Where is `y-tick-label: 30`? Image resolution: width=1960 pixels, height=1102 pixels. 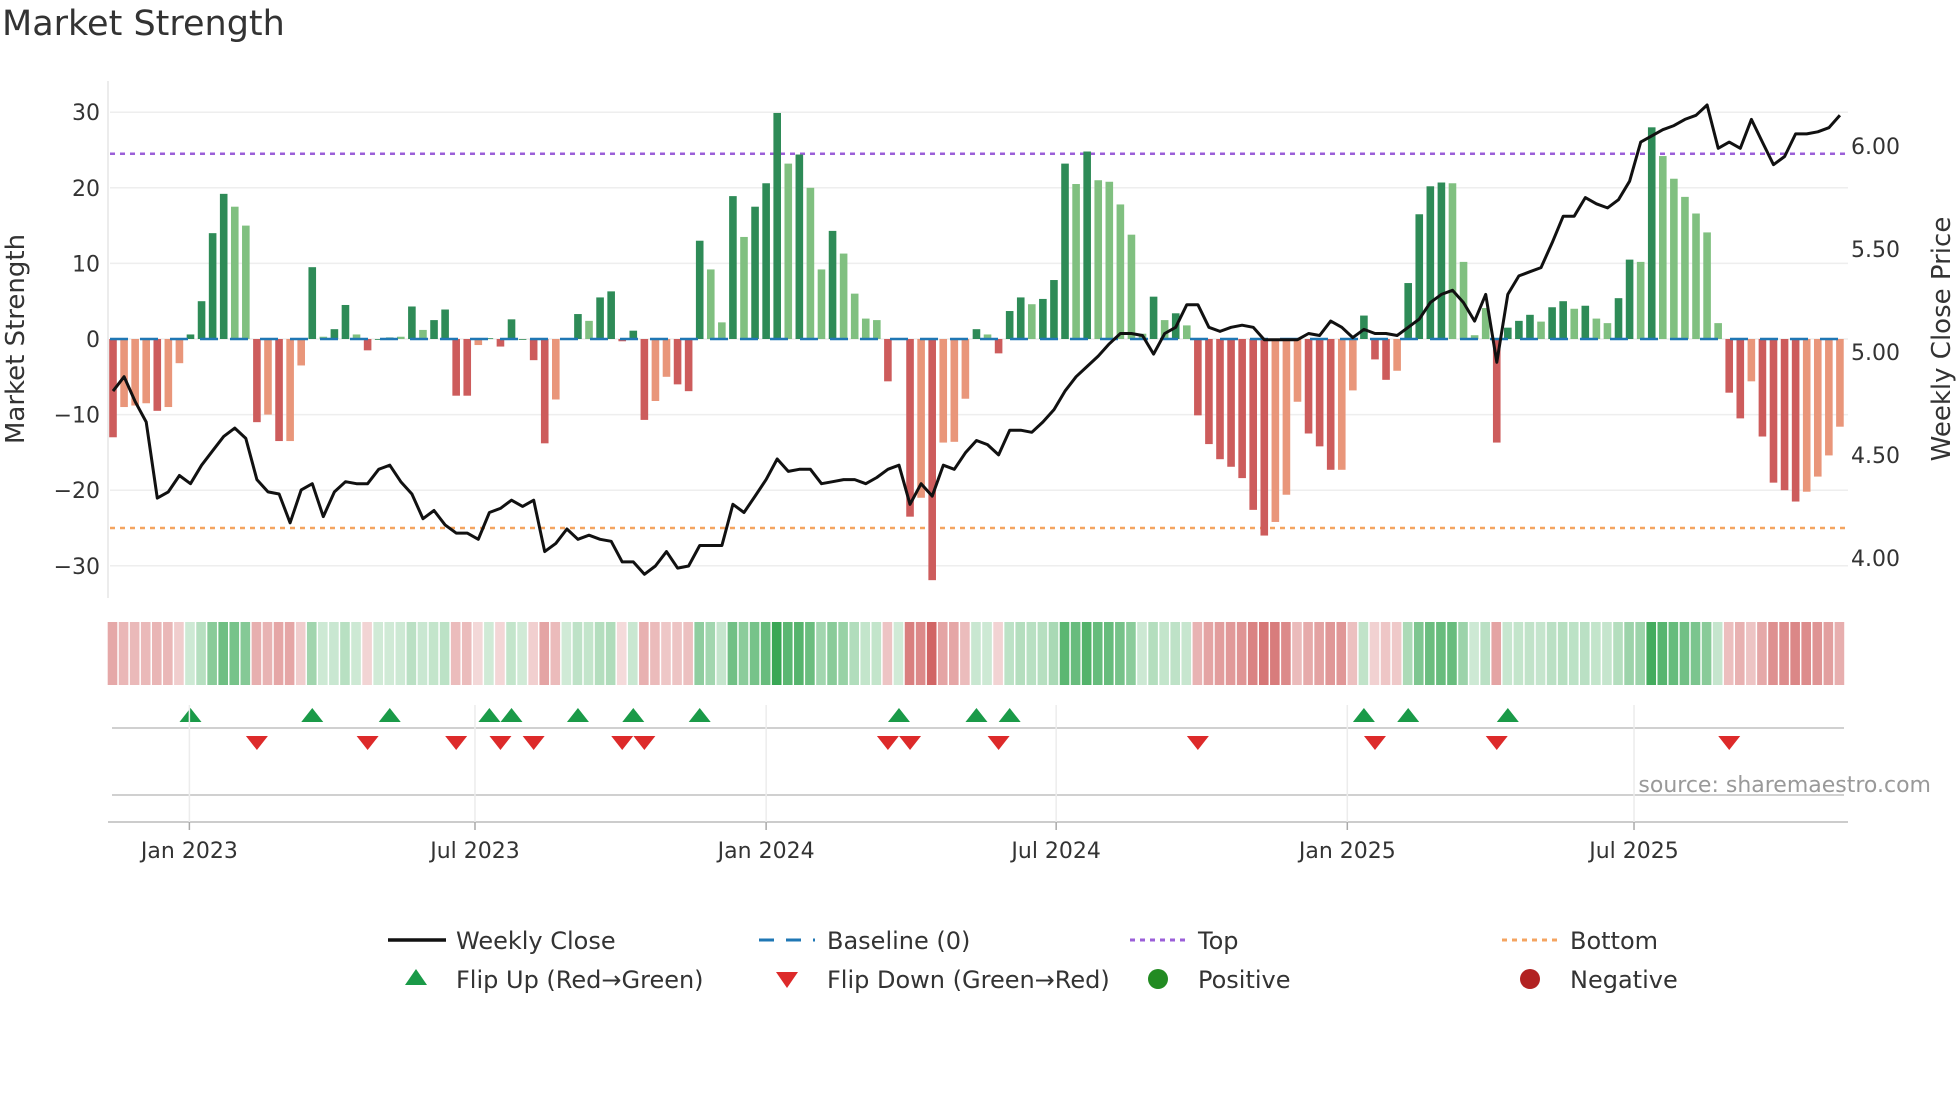 y-tick-label: 30 is located at coordinates (86, 113).